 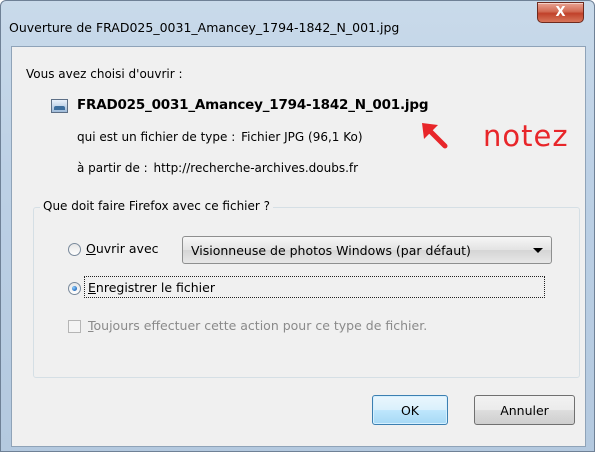 I want to click on close-button: X, so click(x=560, y=12).